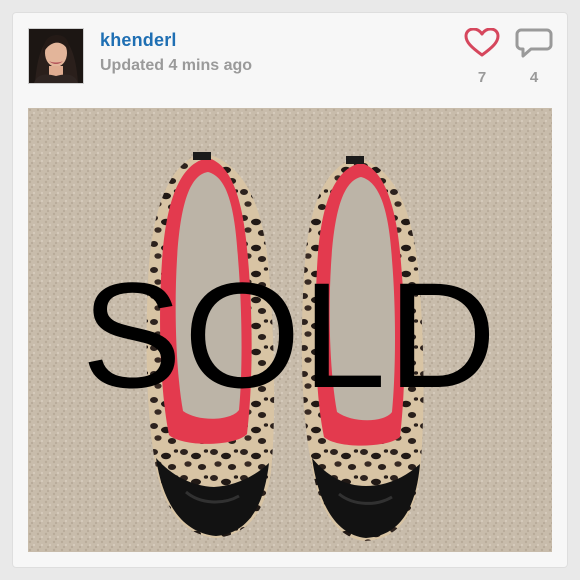  Describe the element at coordinates (534, 77) in the screenshot. I see `comment-count: 4` at that location.